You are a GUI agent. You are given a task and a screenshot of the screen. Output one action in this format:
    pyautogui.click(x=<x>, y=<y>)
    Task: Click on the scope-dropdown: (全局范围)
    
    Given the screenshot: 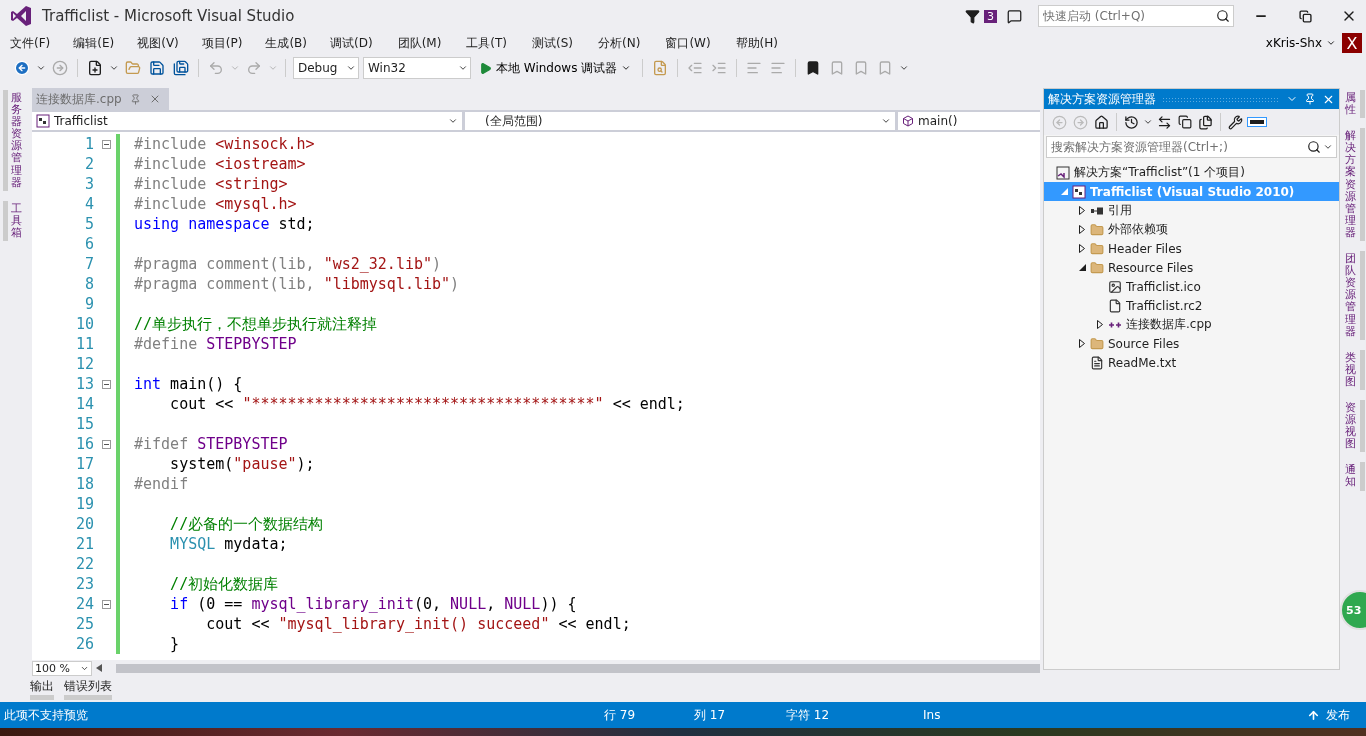 What is the action you would take?
    pyautogui.click(x=680, y=121)
    